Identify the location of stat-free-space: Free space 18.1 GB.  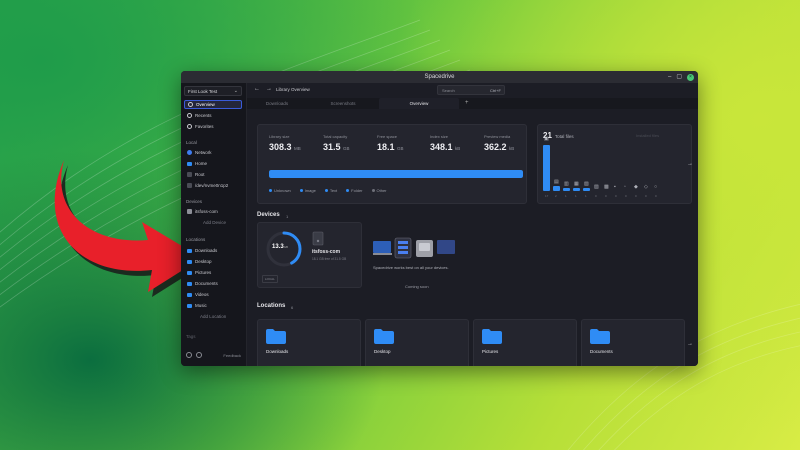
(390, 143).